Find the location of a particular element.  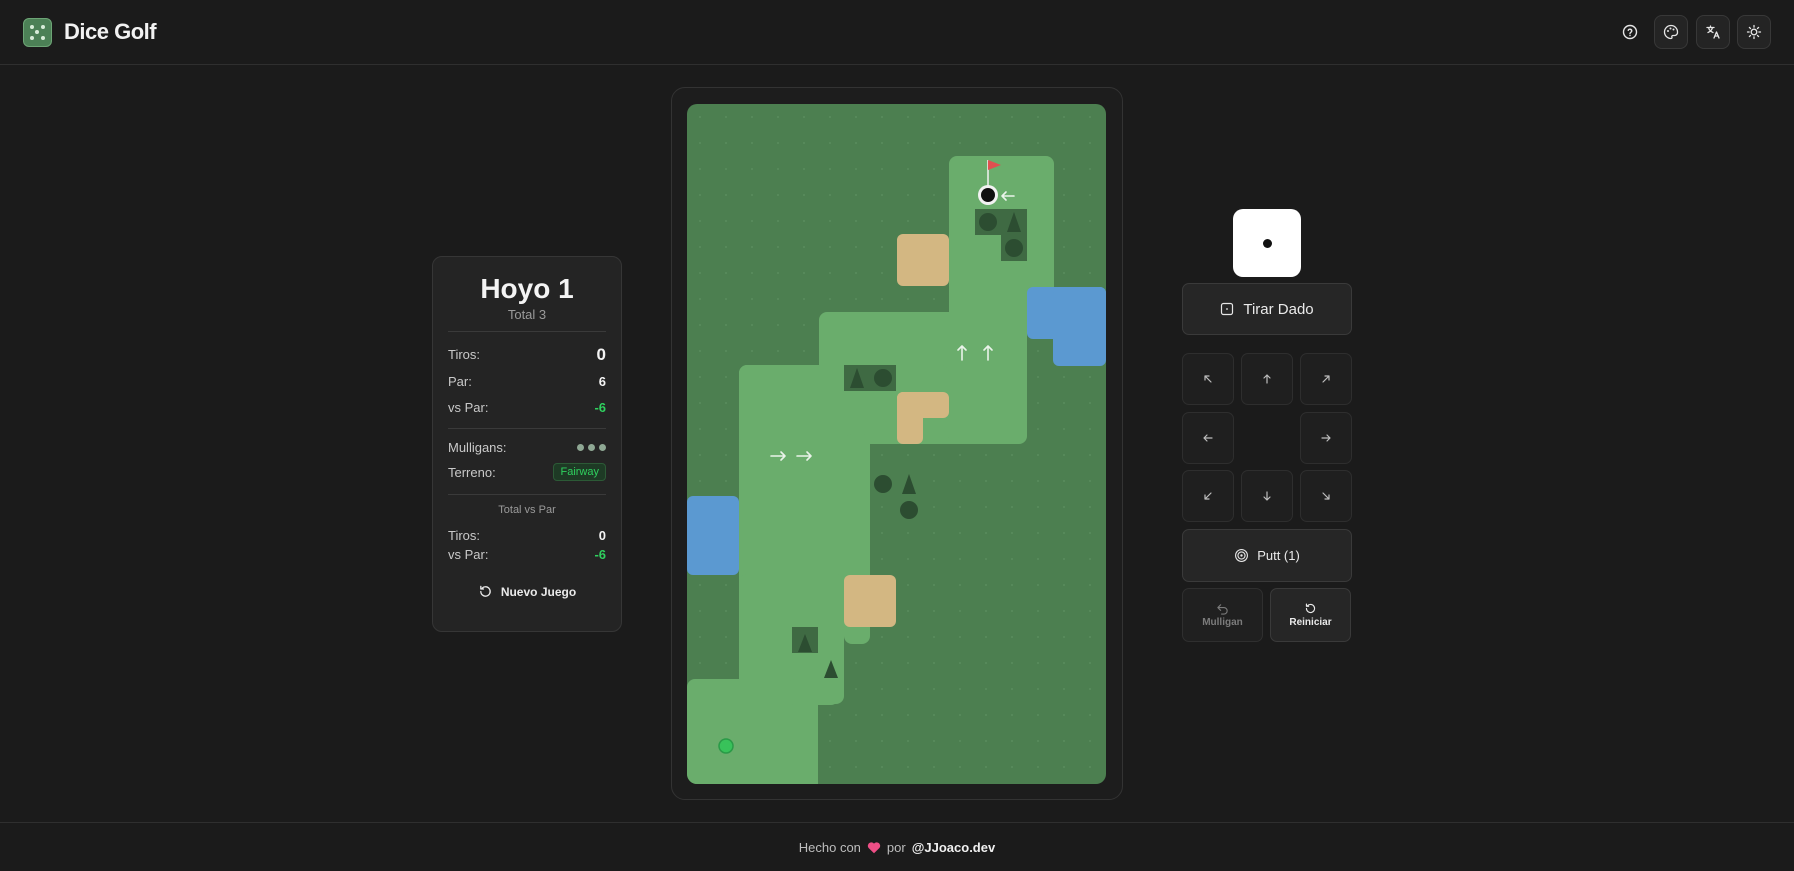

vs-par-label: vs Par: is located at coordinates (468, 407).